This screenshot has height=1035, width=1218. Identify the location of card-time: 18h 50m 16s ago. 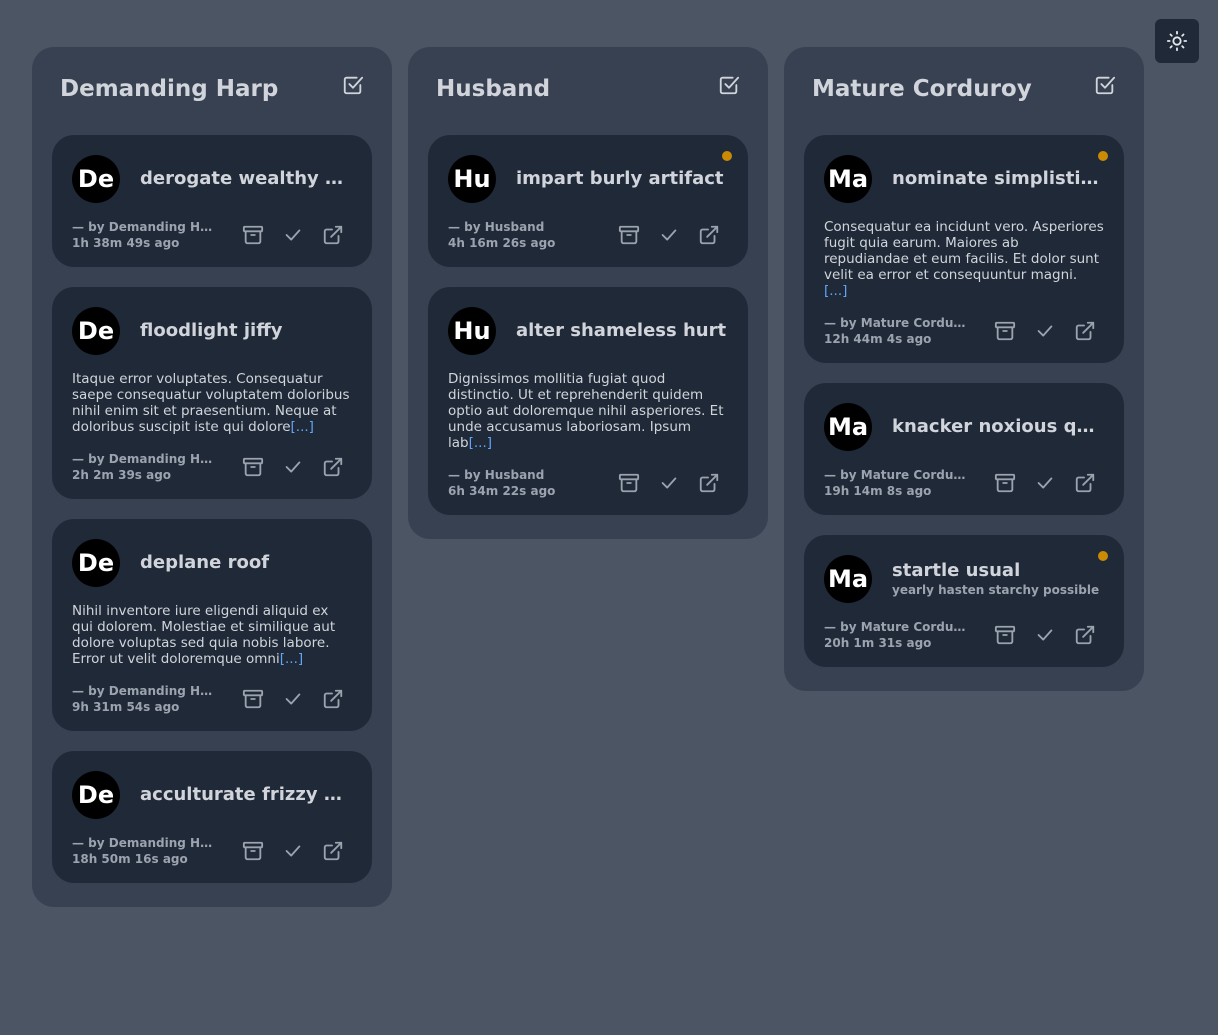
(130, 859).